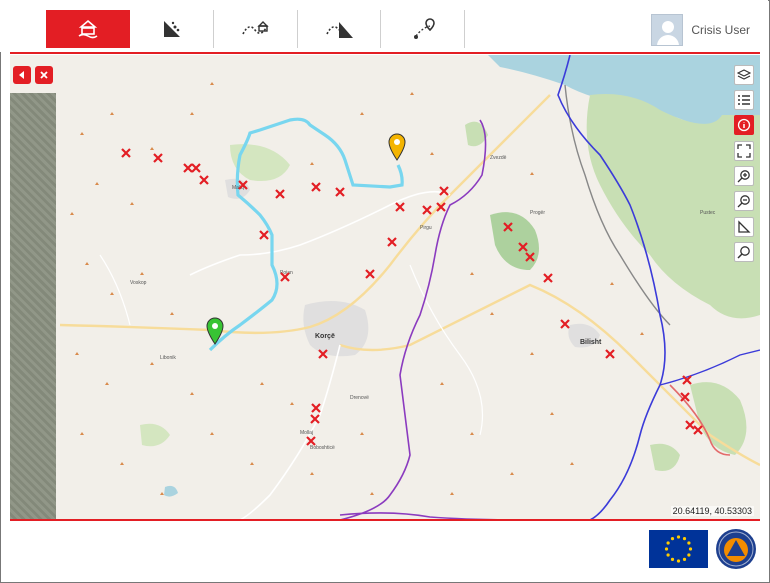  I want to click on panel-back-button, so click(22, 75).